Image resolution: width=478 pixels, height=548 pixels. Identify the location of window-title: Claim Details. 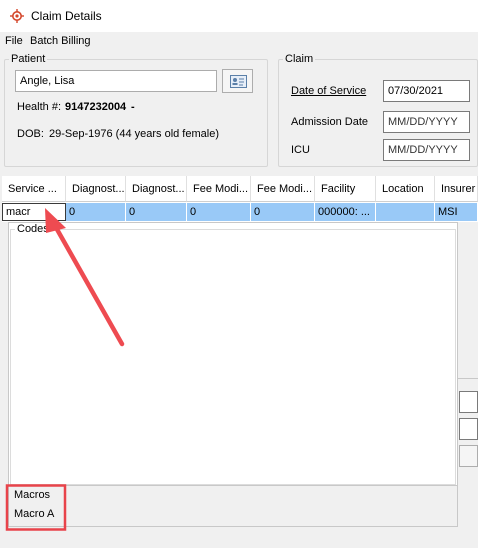
(66, 16).